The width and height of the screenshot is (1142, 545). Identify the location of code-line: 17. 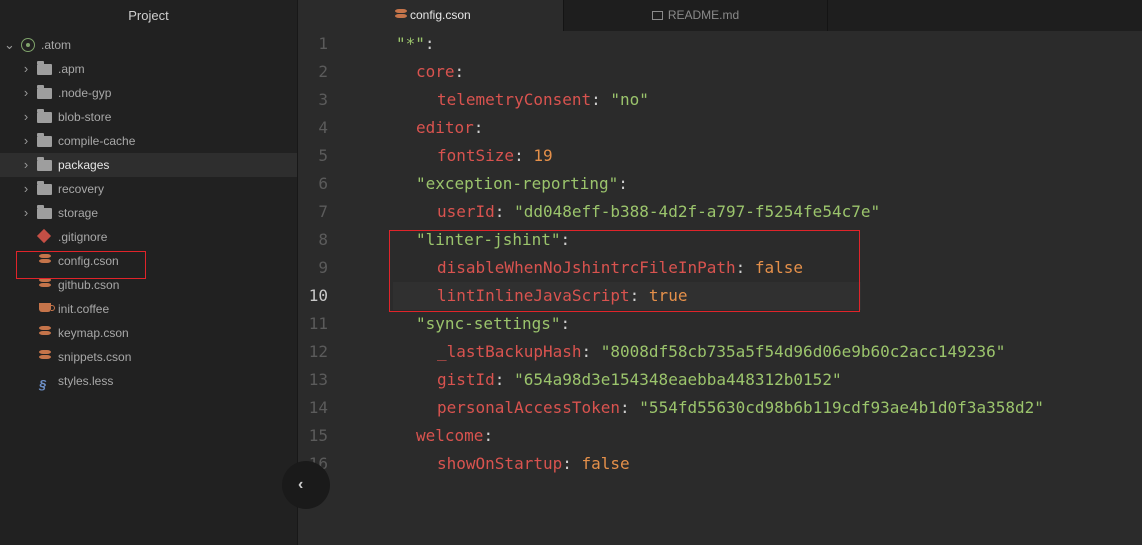
(720, 492).